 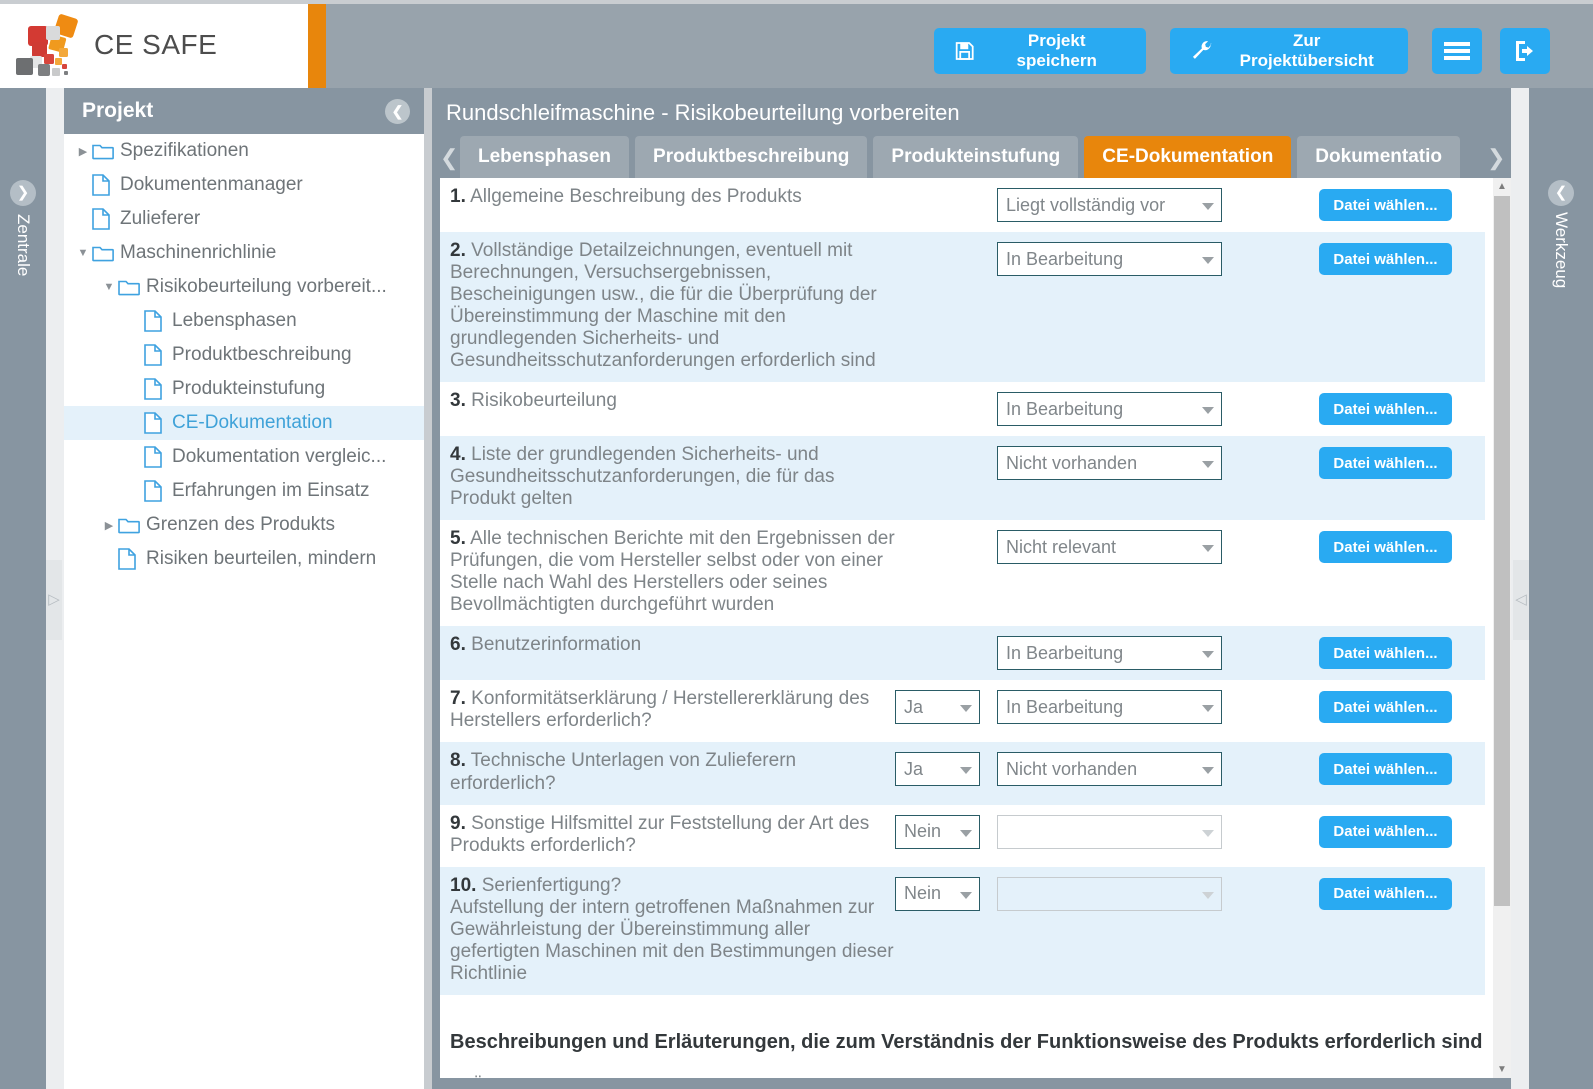 What do you see at coordinates (1378, 157) in the screenshot?
I see `tab-dokumentatio: Dokumentatio` at bounding box center [1378, 157].